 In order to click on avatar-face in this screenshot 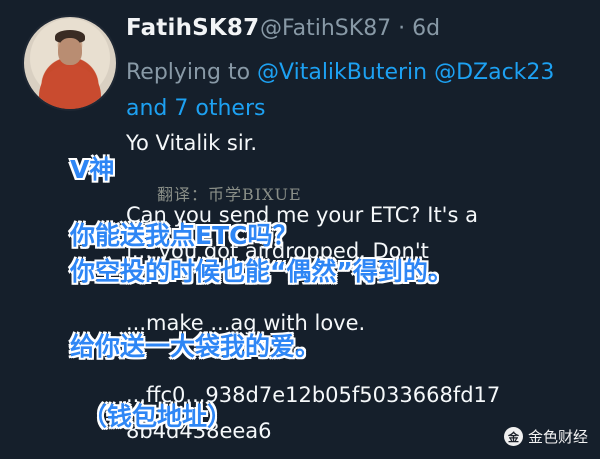, I will do `click(70, 51)`.